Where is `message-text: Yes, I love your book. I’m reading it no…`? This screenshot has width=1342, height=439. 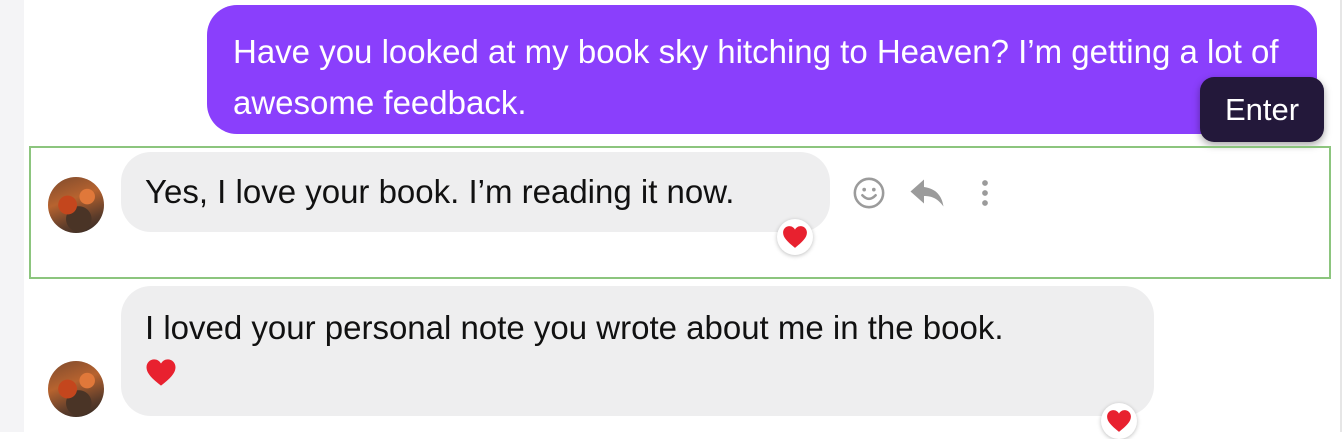 message-text: Yes, I love your book. I’m reading it no… is located at coordinates (440, 191).